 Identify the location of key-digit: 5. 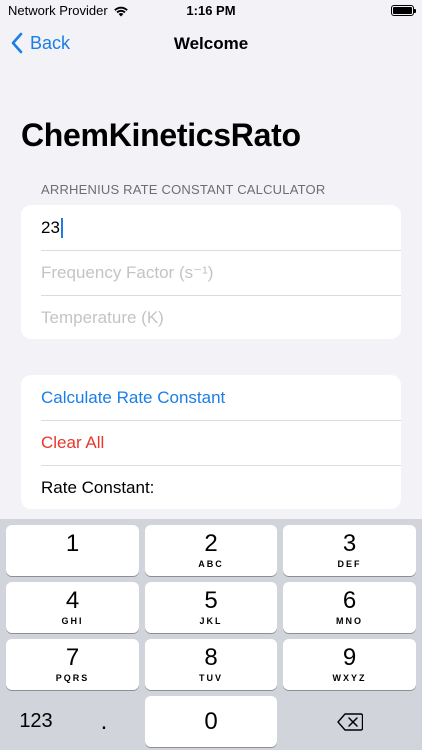
(211, 600).